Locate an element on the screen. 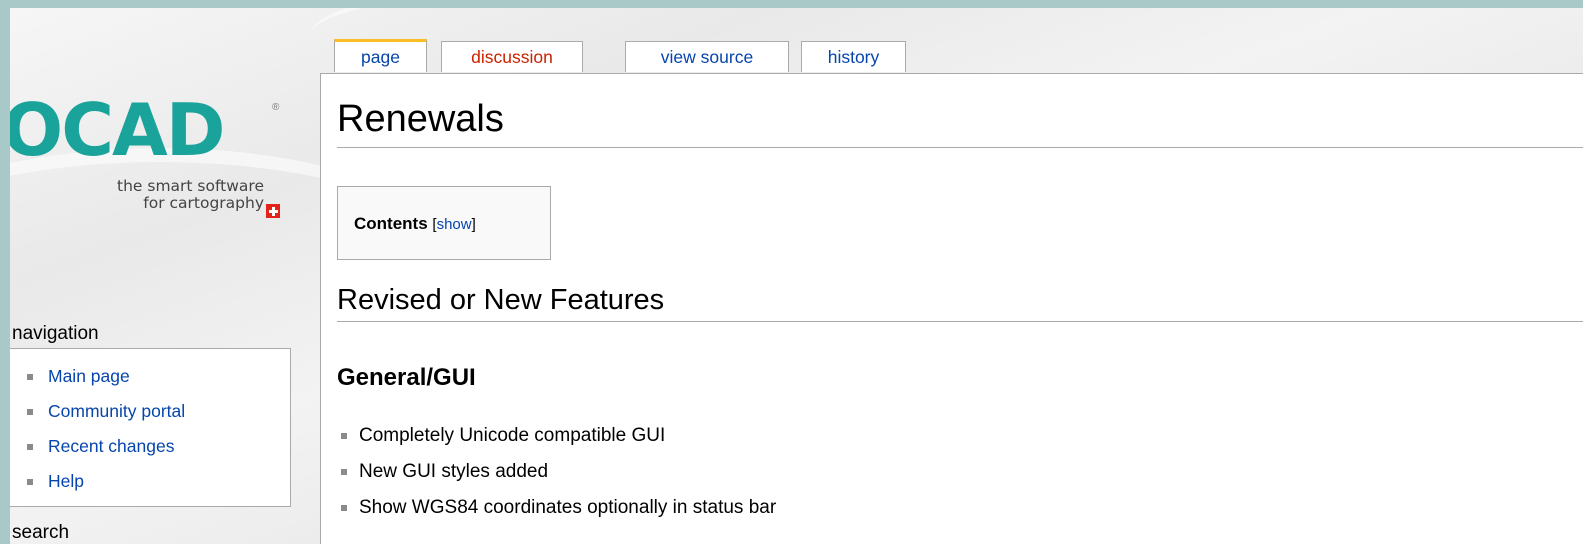 This screenshot has width=1583, height=544. tagline-line-1: the smart software is located at coordinates (190, 186).